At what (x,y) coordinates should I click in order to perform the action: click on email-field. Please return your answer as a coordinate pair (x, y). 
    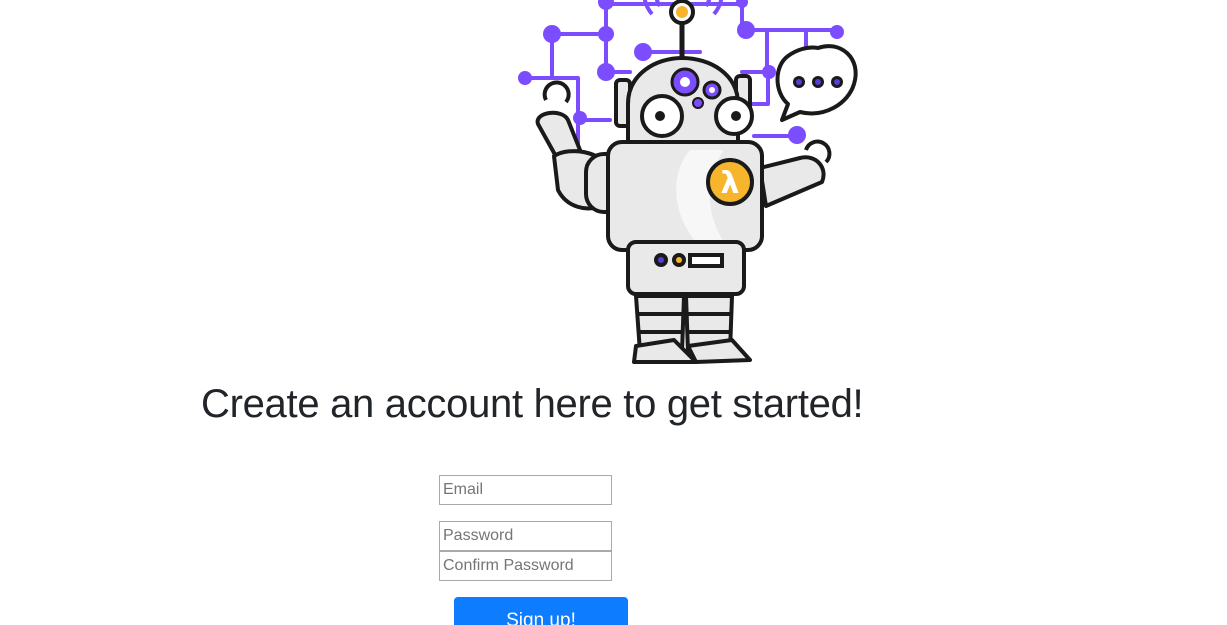
    Looking at the image, I should click on (525, 490).